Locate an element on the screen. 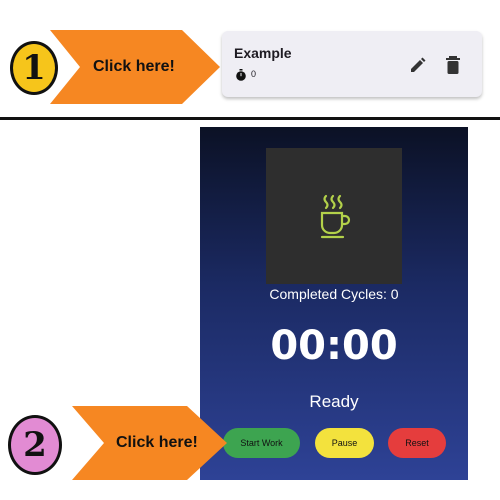 This screenshot has width=500, height=500. pause-button: Pause is located at coordinates (344, 443).